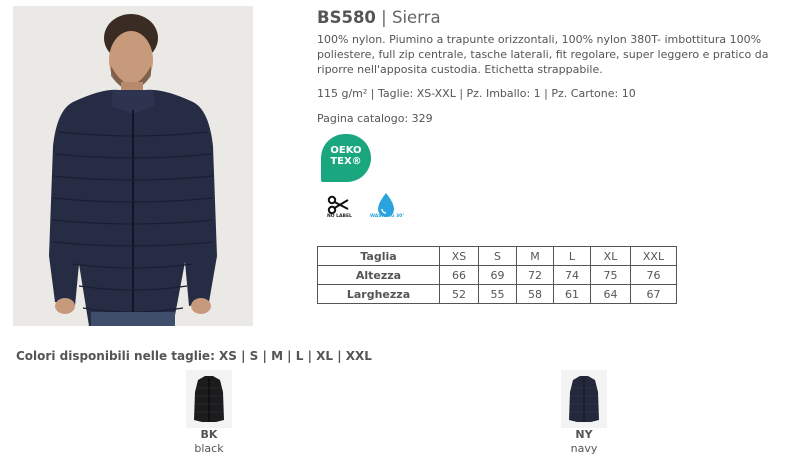 The image size is (785, 474). I want to click on table-cell: 72, so click(535, 275).